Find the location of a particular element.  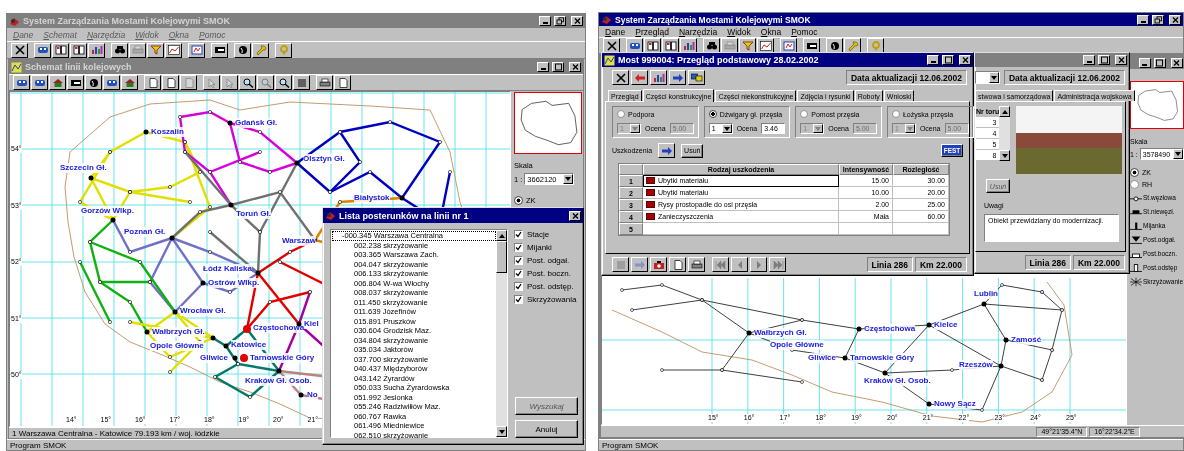

city-label: Katowice is located at coordinates (249, 345).